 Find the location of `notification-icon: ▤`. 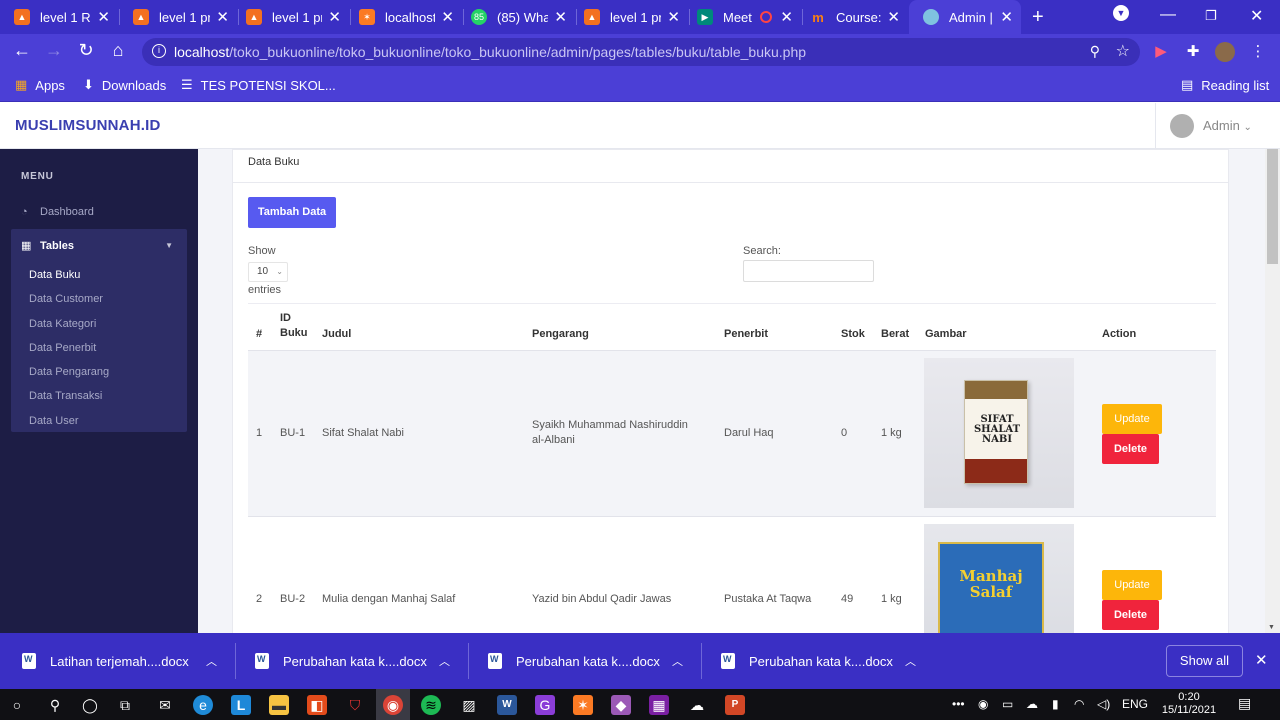

notification-icon: ▤ is located at coordinates (1244, 703).